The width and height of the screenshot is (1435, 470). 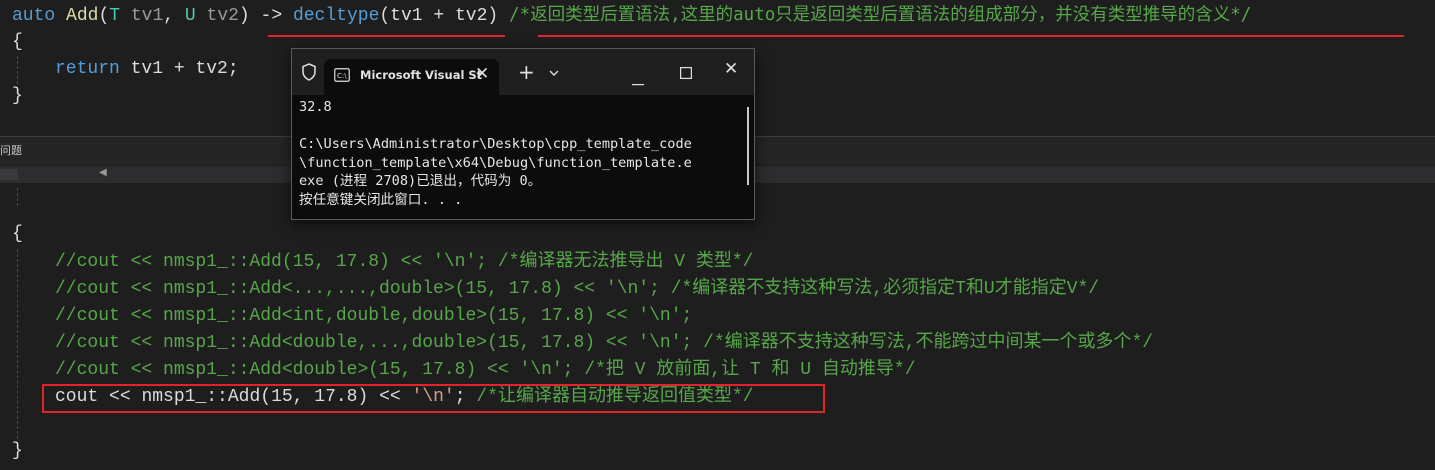 What do you see at coordinates (115, 16) in the screenshot?
I see `type-param-t: T` at bounding box center [115, 16].